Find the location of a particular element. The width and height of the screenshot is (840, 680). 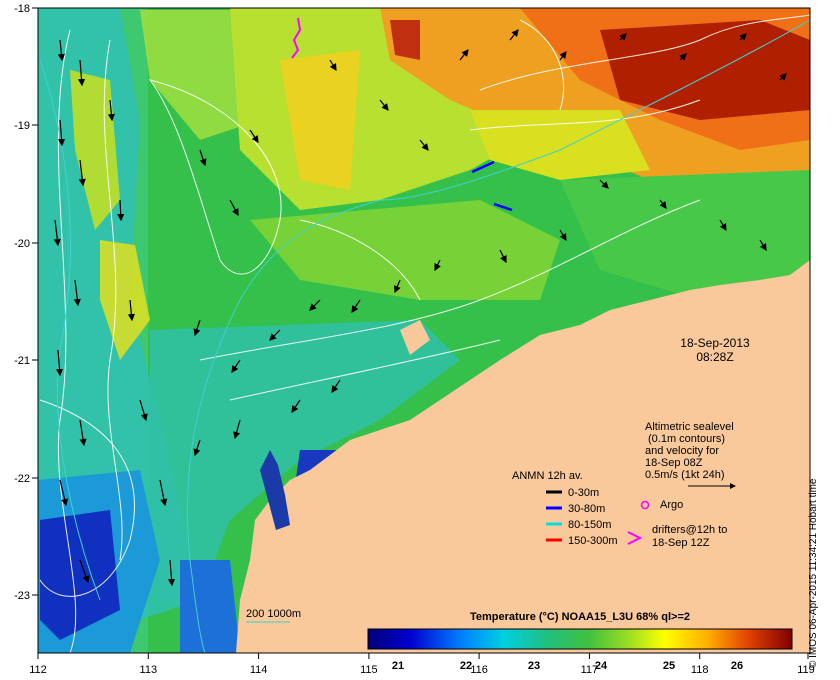

date-label: 18-Sep-2013 is located at coordinates (715, 343).